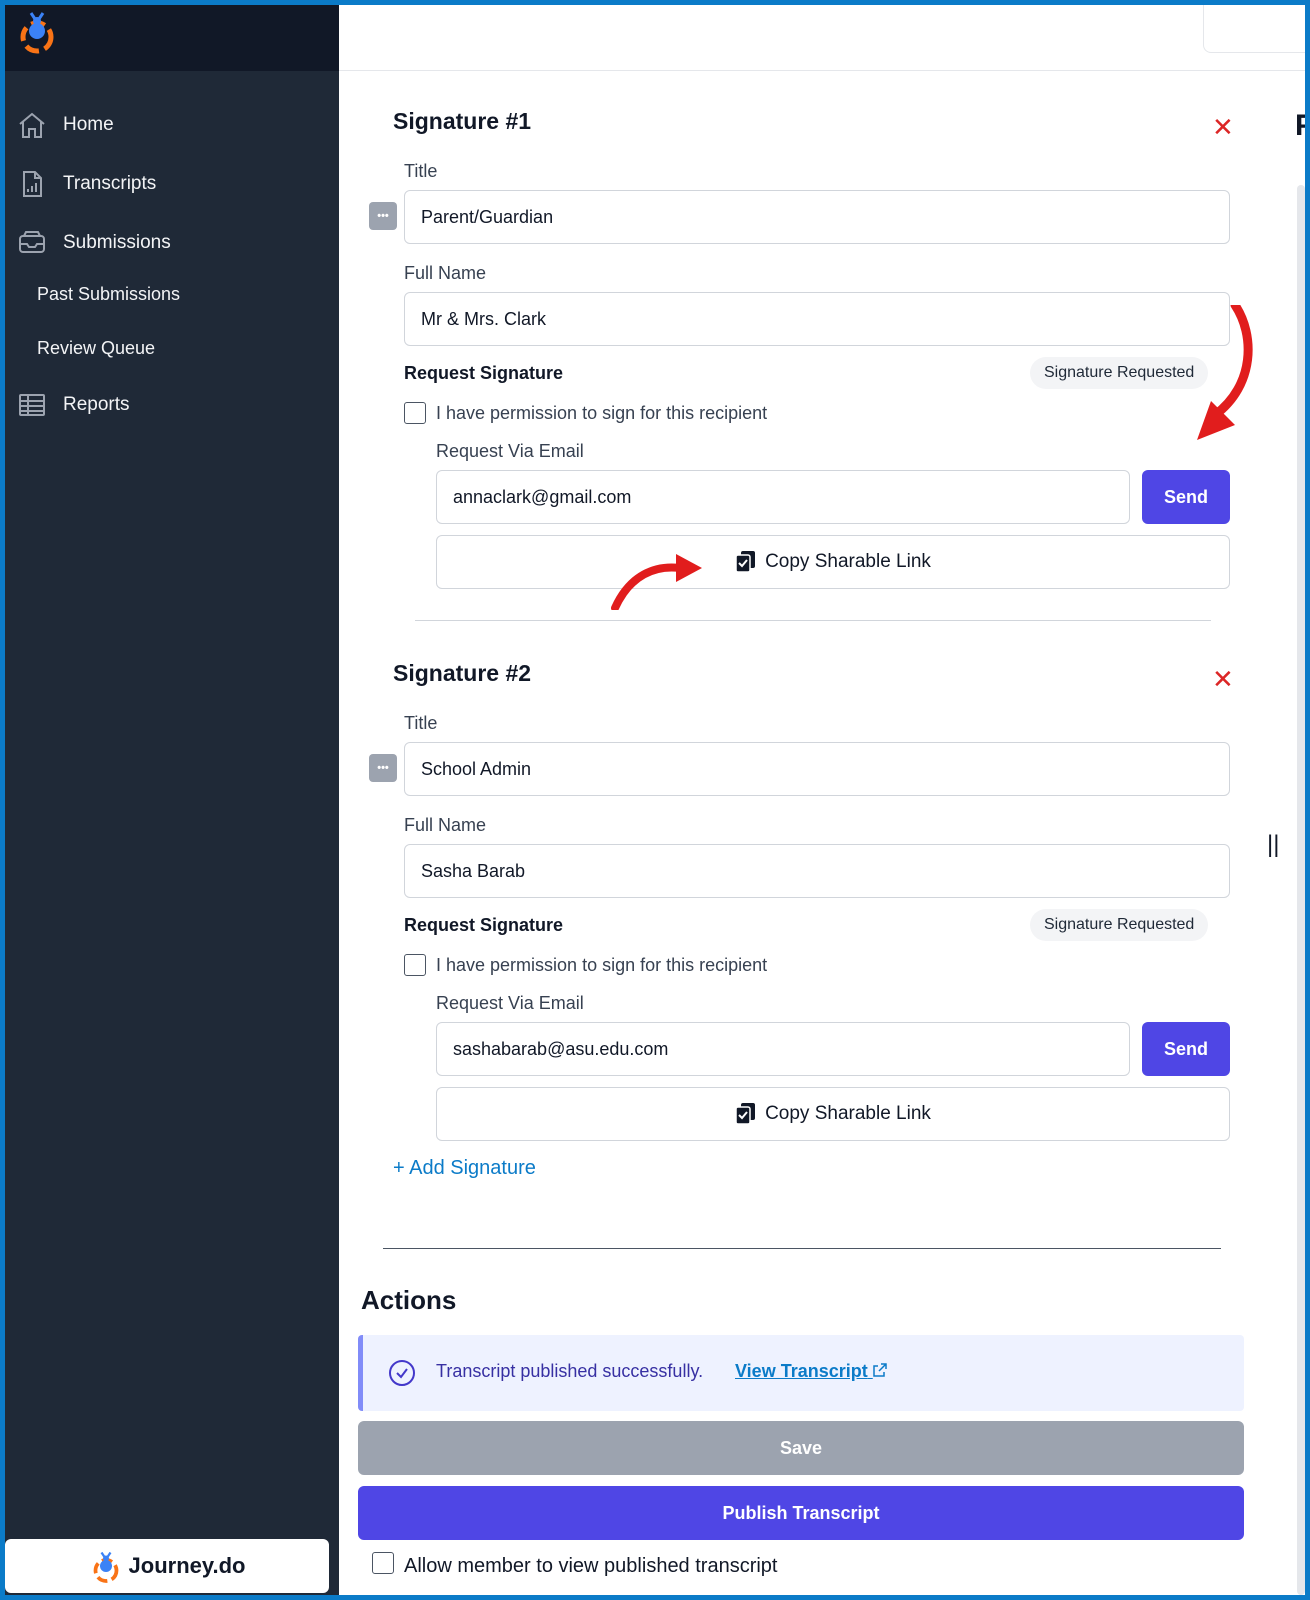 The width and height of the screenshot is (1310, 1600). What do you see at coordinates (172, 184) in the screenshot?
I see `sidebar-item-transcripts: Transcripts` at bounding box center [172, 184].